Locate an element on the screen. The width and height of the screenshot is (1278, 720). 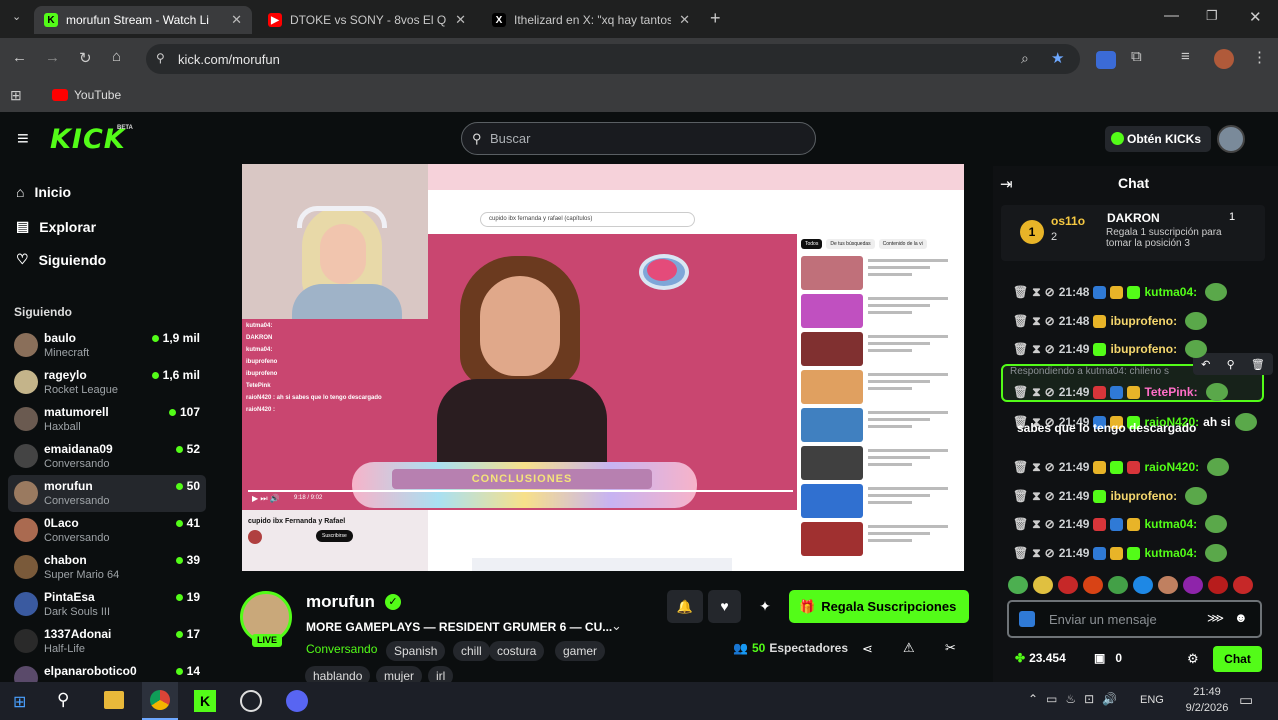
kicks-balance: ✤ 23.454 is located at coordinates (1040, 658).